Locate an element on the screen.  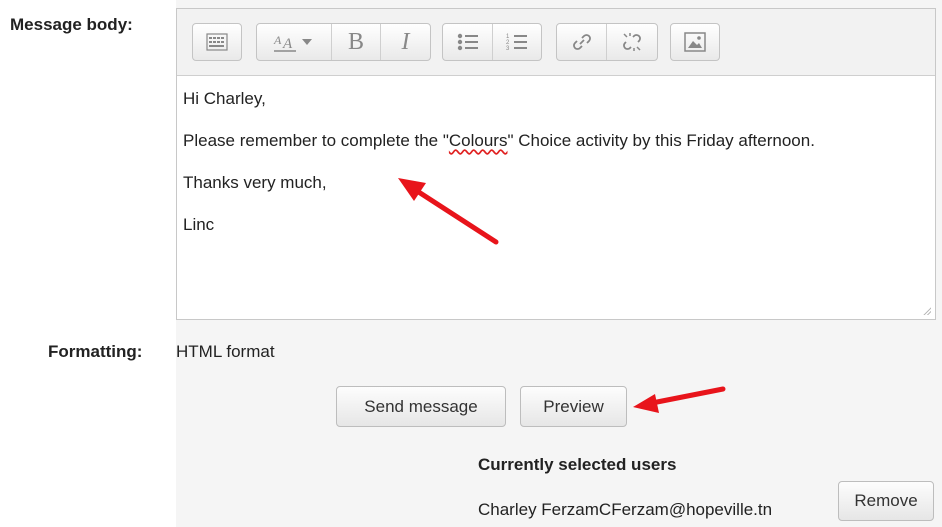
message-body-label: Message body: is located at coordinates (71, 24).